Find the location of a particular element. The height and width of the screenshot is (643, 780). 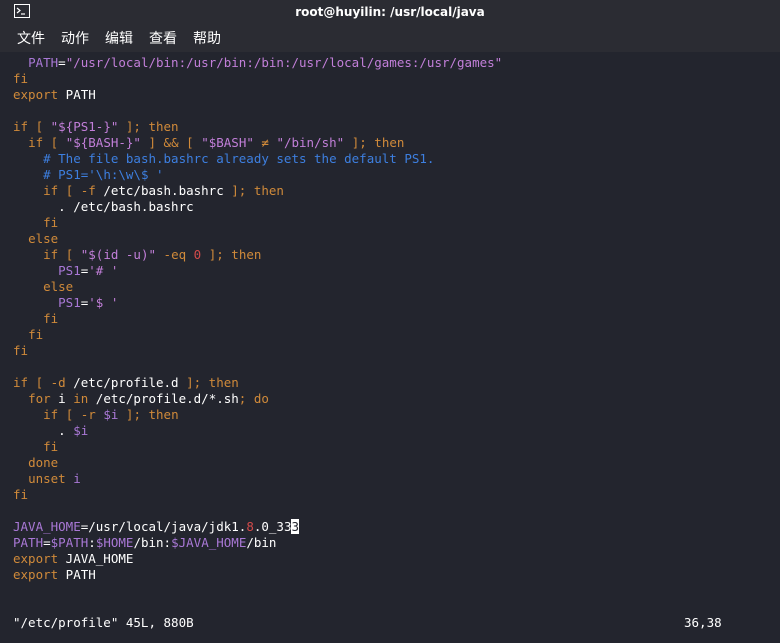

editor-line: JAVA_HOME=/usr/local/java/jdk1.8.0_333 is located at coordinates (156, 527).